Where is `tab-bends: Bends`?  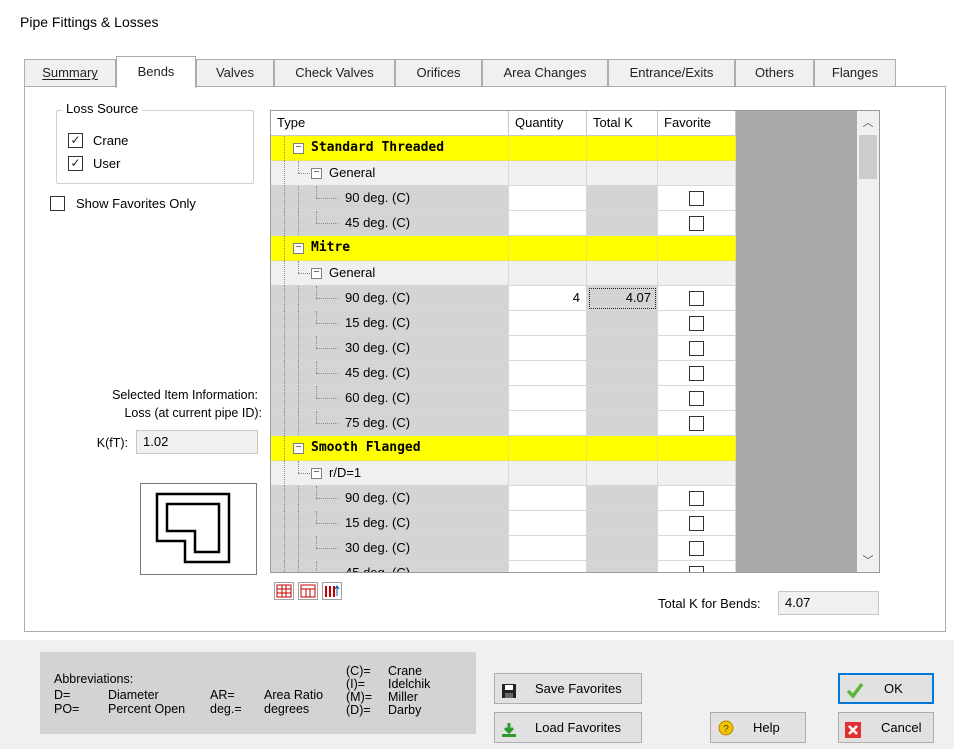
tab-bends: Bends is located at coordinates (156, 72).